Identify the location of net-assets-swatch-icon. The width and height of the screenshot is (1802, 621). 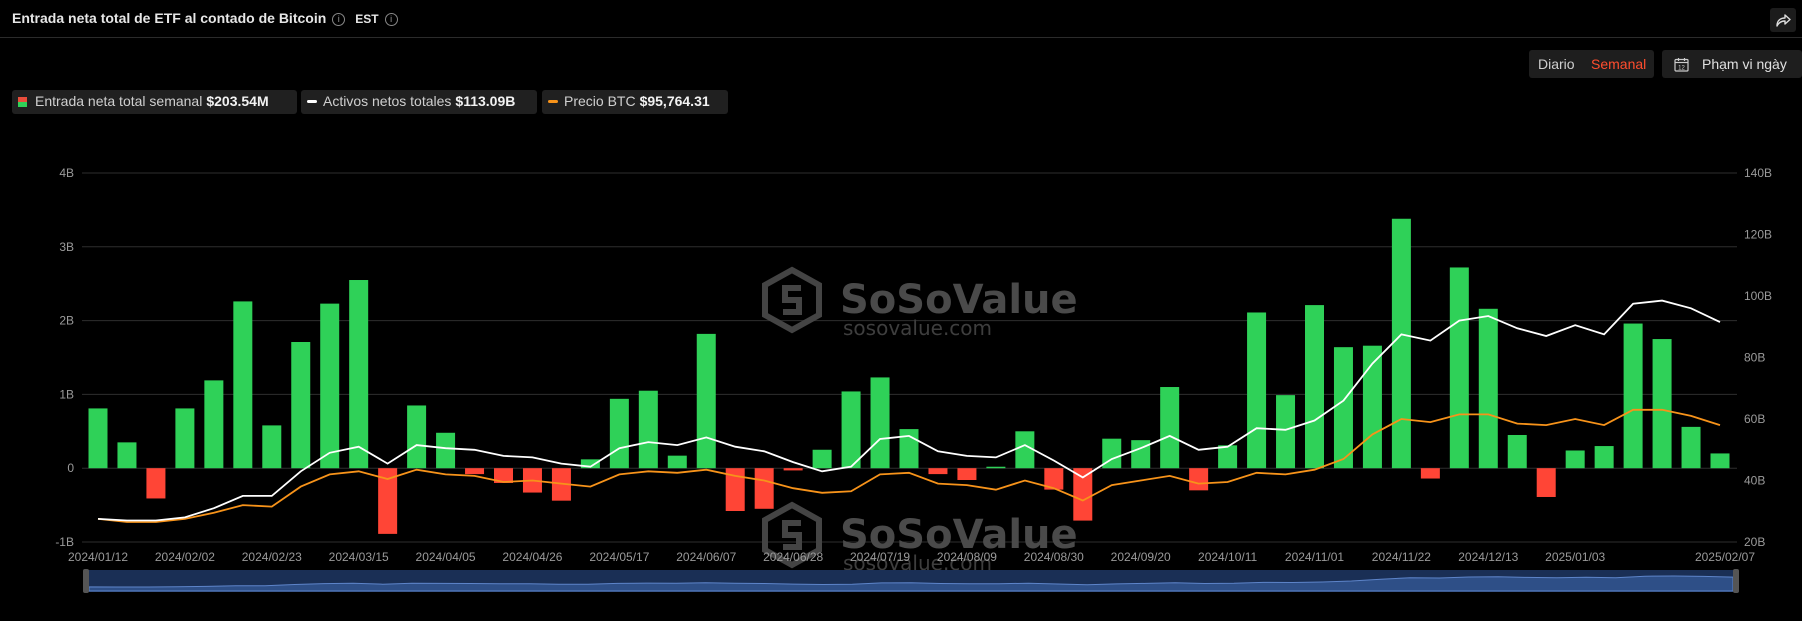
(312, 101).